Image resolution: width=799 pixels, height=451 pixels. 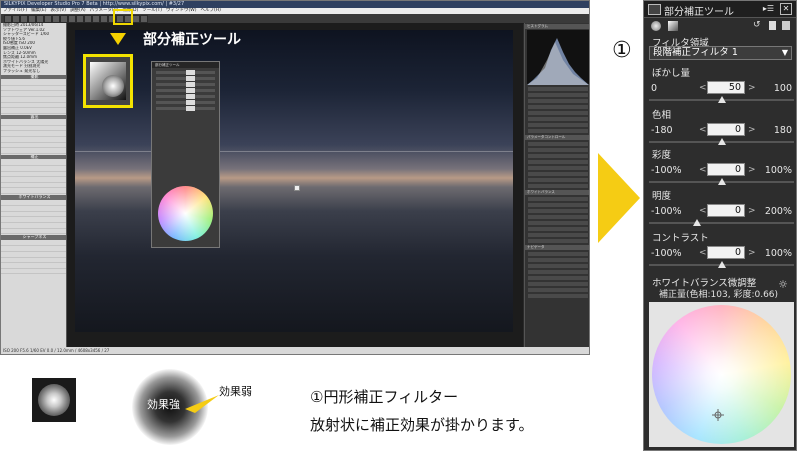 I want to click on gradient-filter-icon, so click(x=673, y=26).